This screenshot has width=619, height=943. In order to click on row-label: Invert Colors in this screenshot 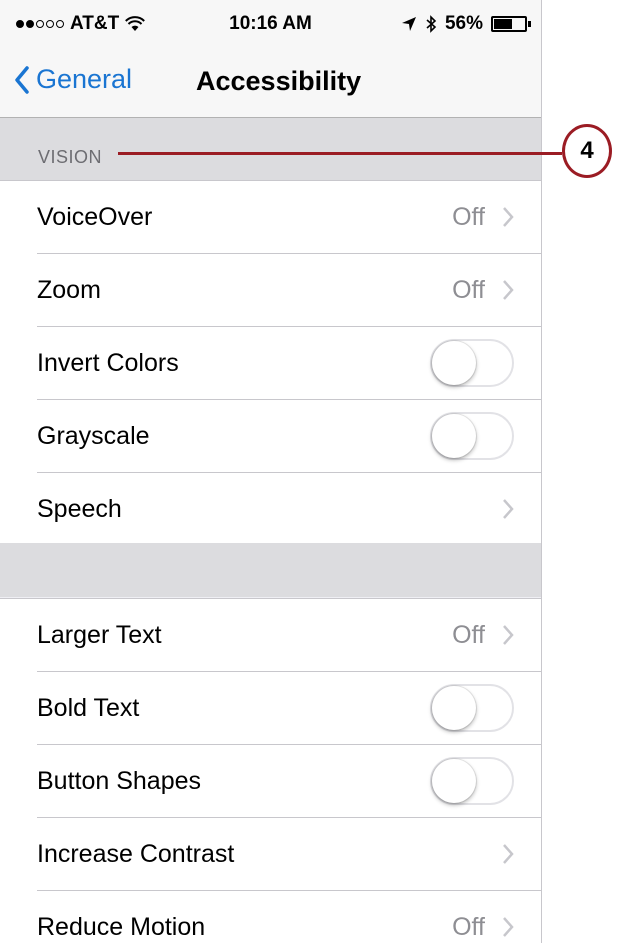, I will do `click(108, 363)`.